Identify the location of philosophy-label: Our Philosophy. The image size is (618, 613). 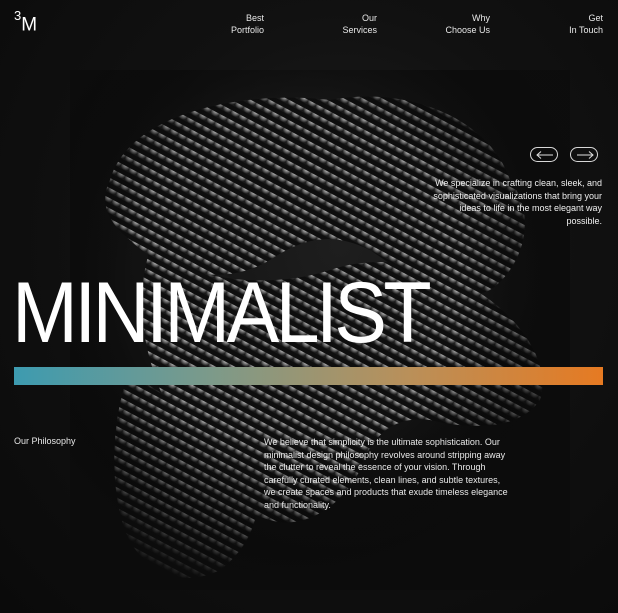
(45, 441).